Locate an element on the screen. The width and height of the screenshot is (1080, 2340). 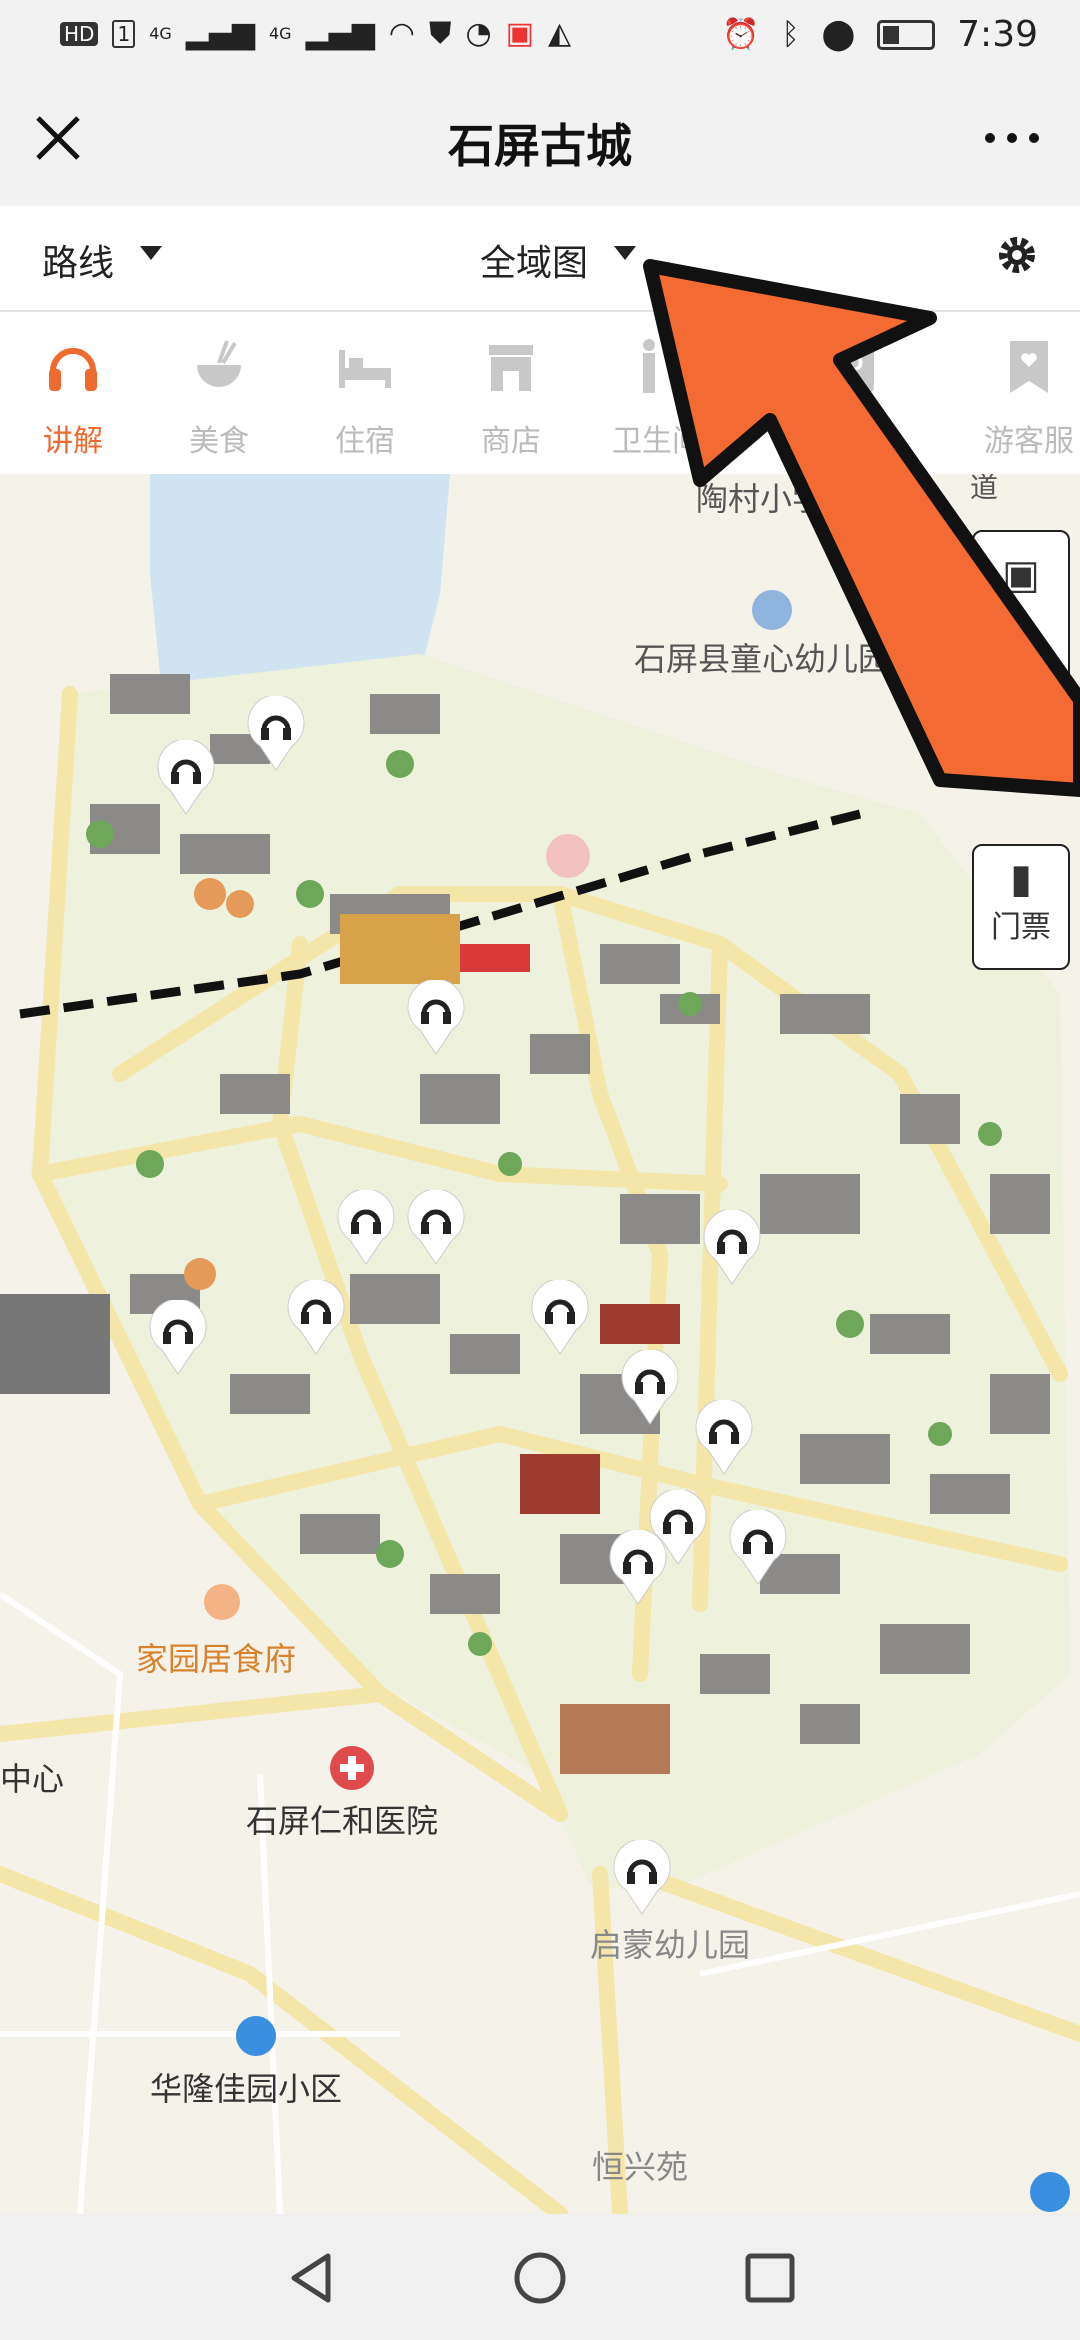
home-nav-button is located at coordinates (540, 2278).